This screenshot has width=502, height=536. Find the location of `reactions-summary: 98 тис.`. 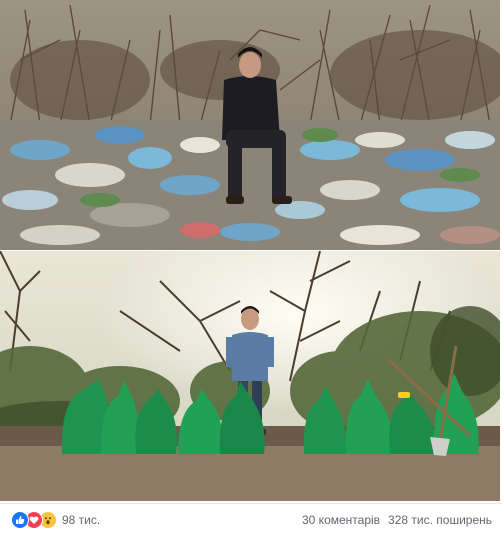

reactions-summary: 98 тис. is located at coordinates (55, 520).